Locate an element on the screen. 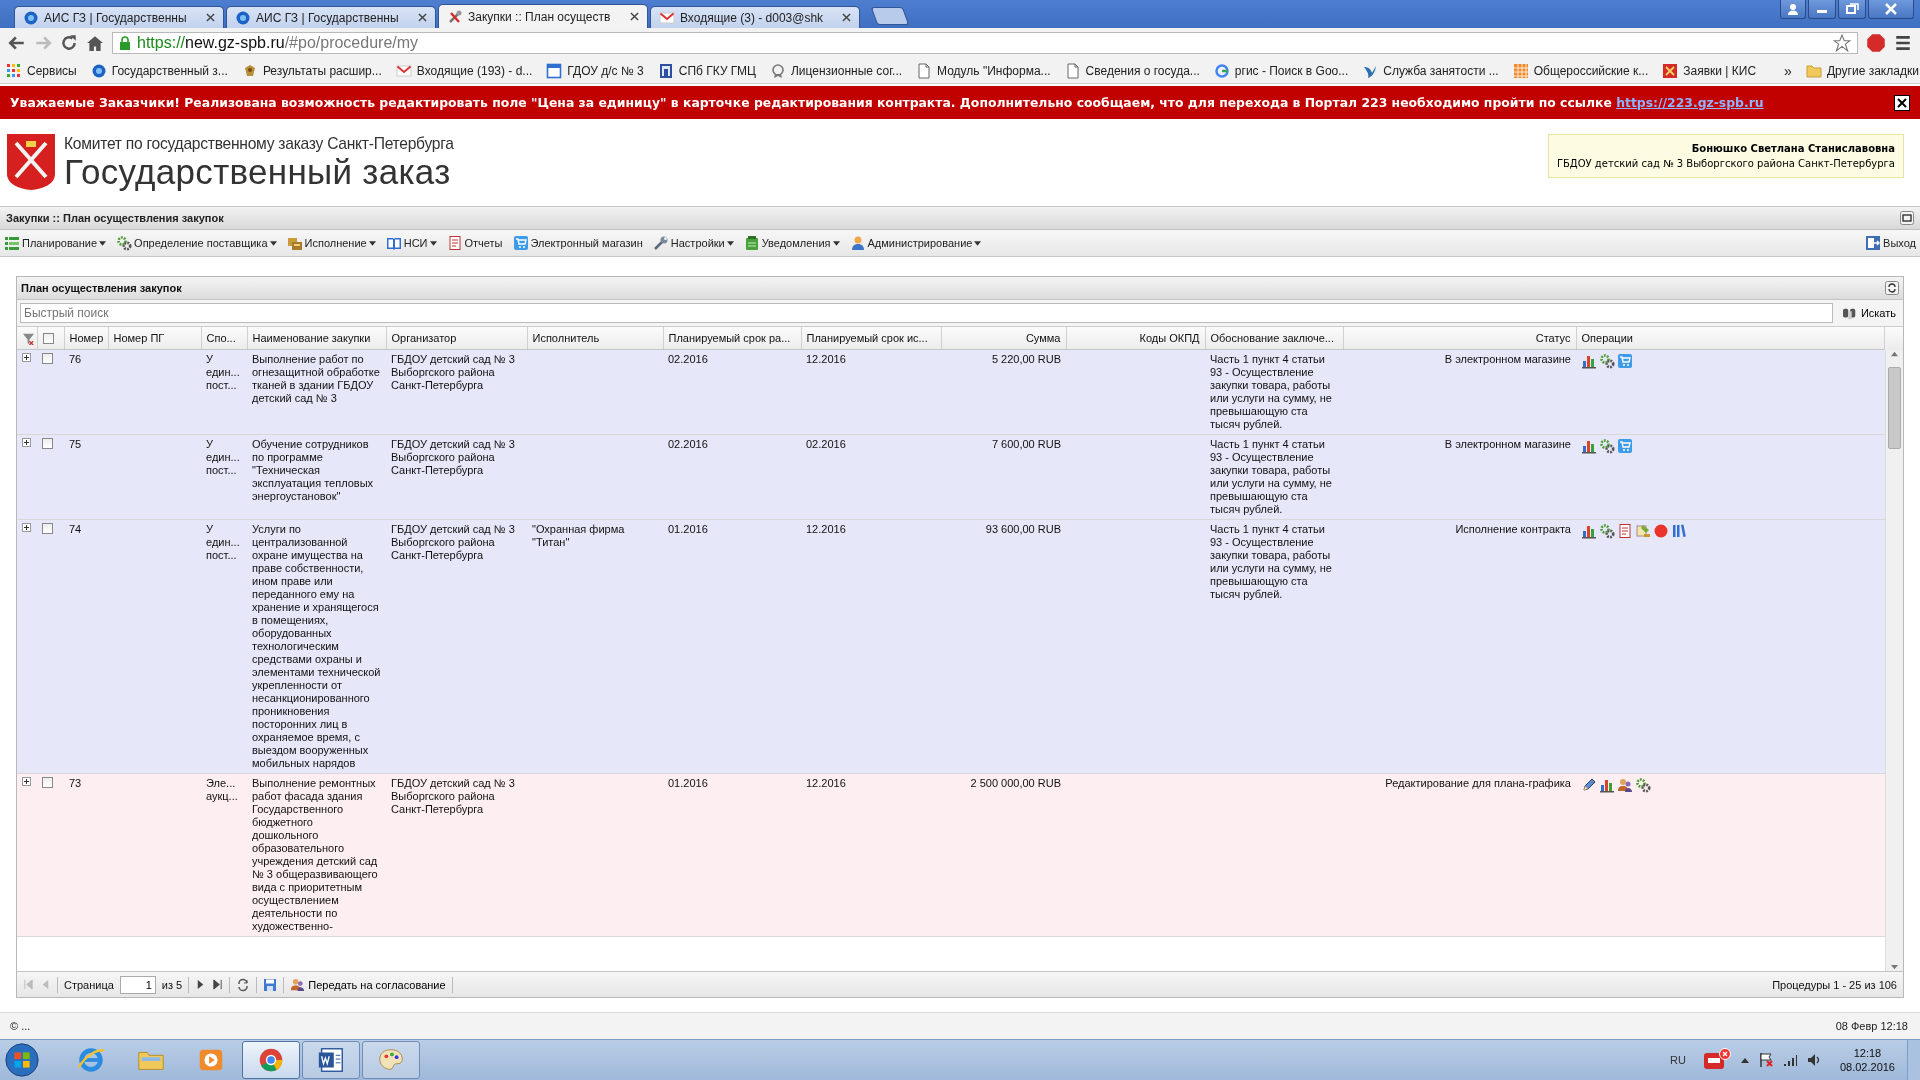 Image resolution: width=1920 pixels, height=1080 pixels. security-alert-icon is located at coordinates (1716, 1060).